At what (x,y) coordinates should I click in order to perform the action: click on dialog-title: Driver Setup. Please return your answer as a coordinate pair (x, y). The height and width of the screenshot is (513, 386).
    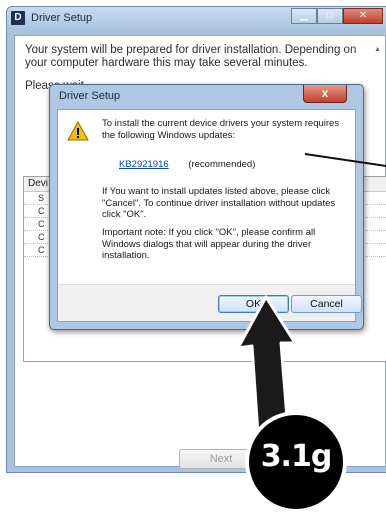
    Looking at the image, I should click on (90, 96).